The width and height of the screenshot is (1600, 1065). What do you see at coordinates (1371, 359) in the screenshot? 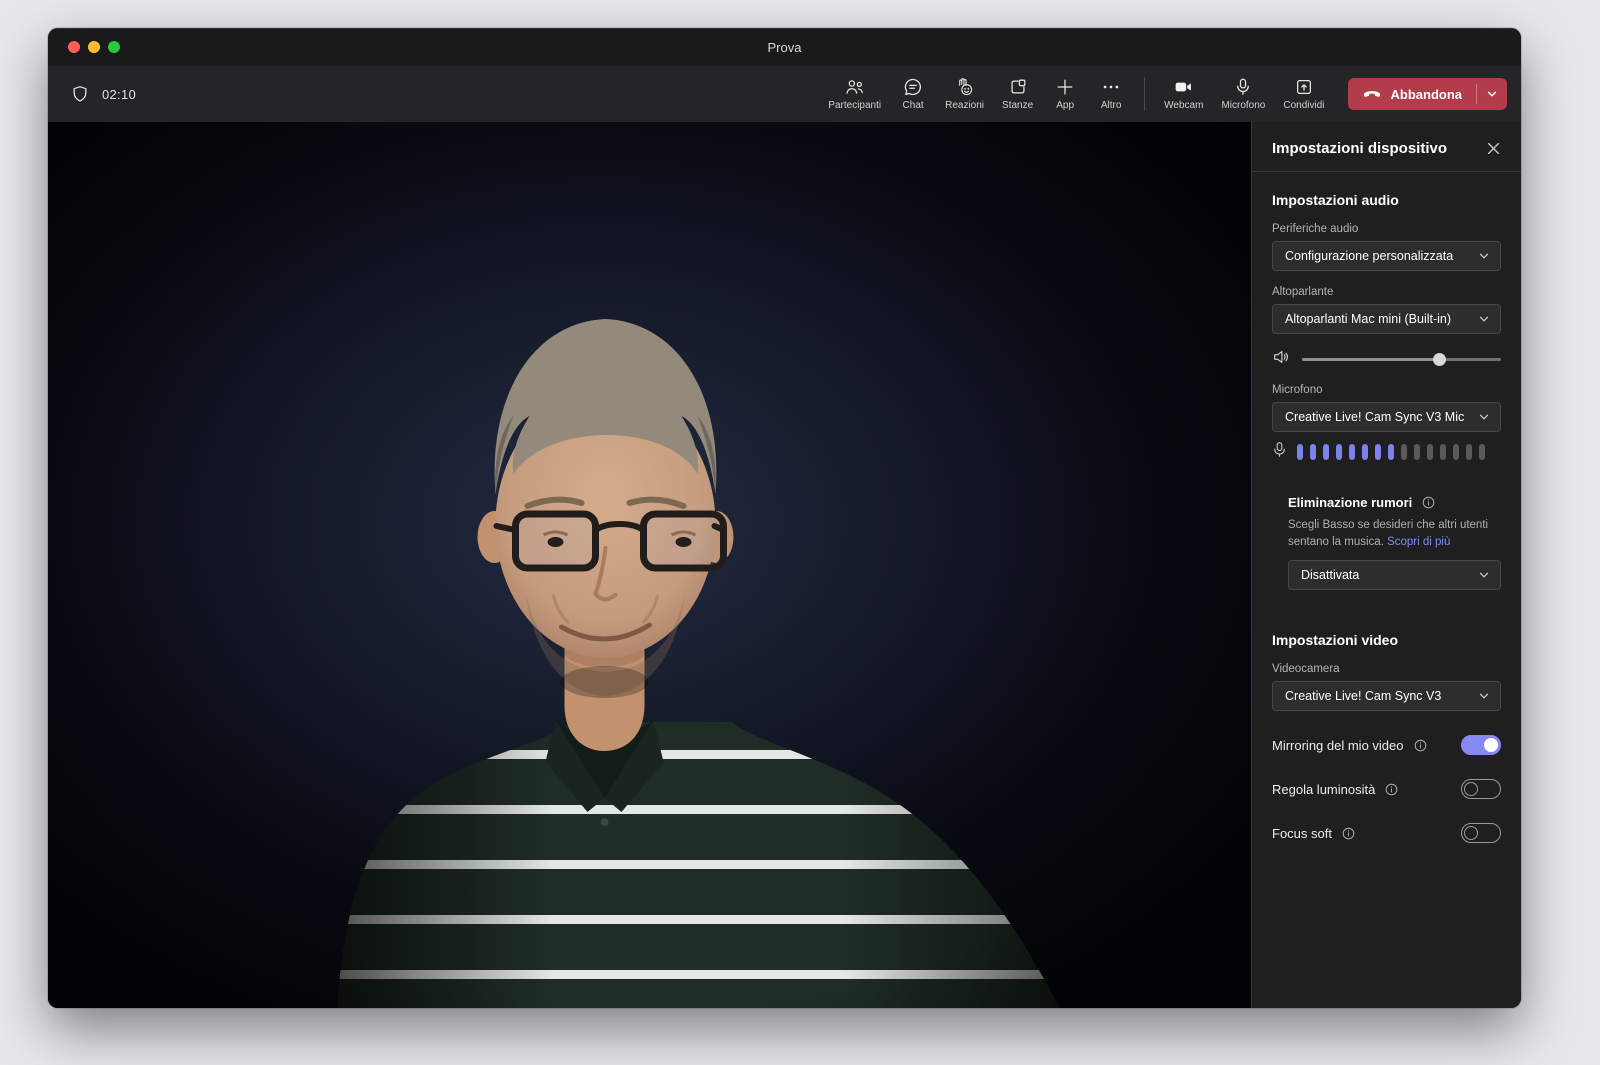
I see `volume-slider-fill` at bounding box center [1371, 359].